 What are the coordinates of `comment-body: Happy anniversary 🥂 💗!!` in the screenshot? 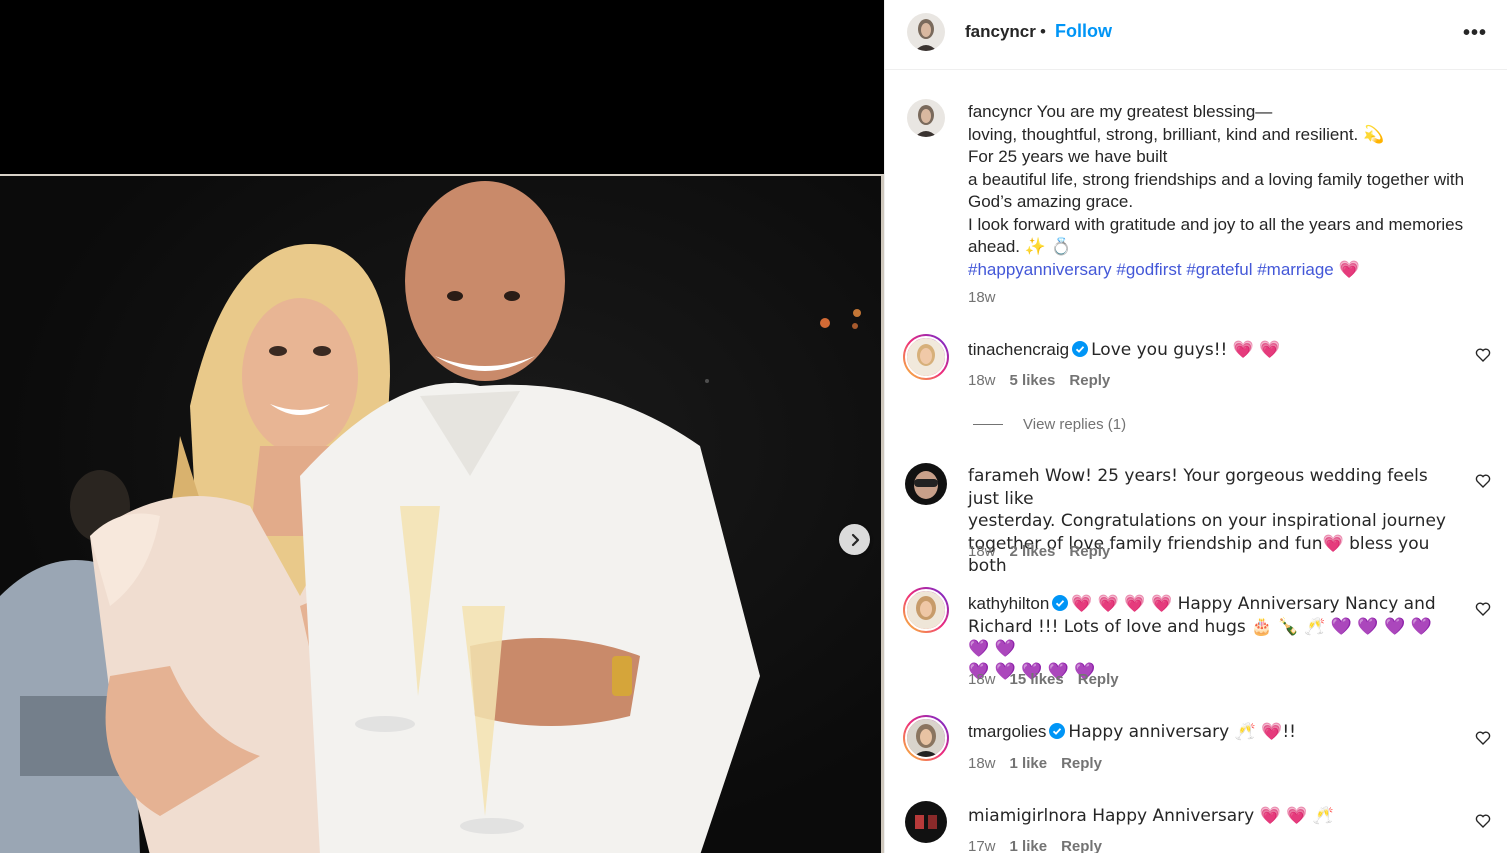 It's located at (1182, 732).